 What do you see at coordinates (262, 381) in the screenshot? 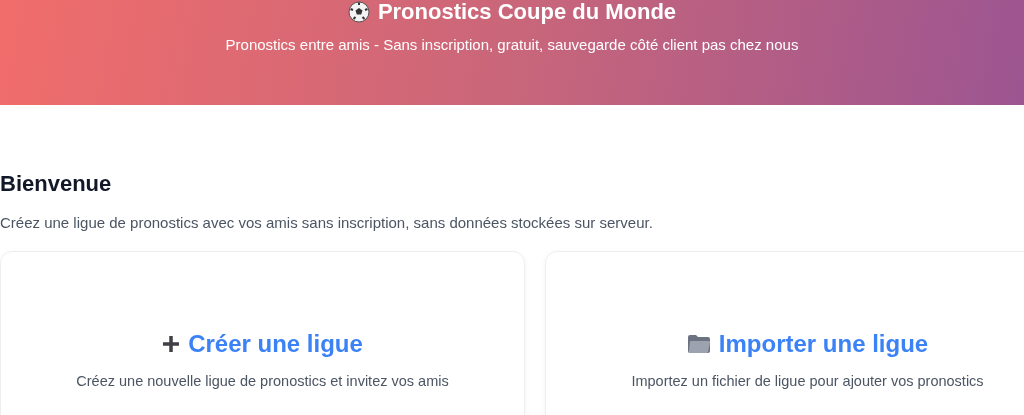
I see `card-description: Créez une nouvelle ligue de pronostics et invitez vos amis` at bounding box center [262, 381].